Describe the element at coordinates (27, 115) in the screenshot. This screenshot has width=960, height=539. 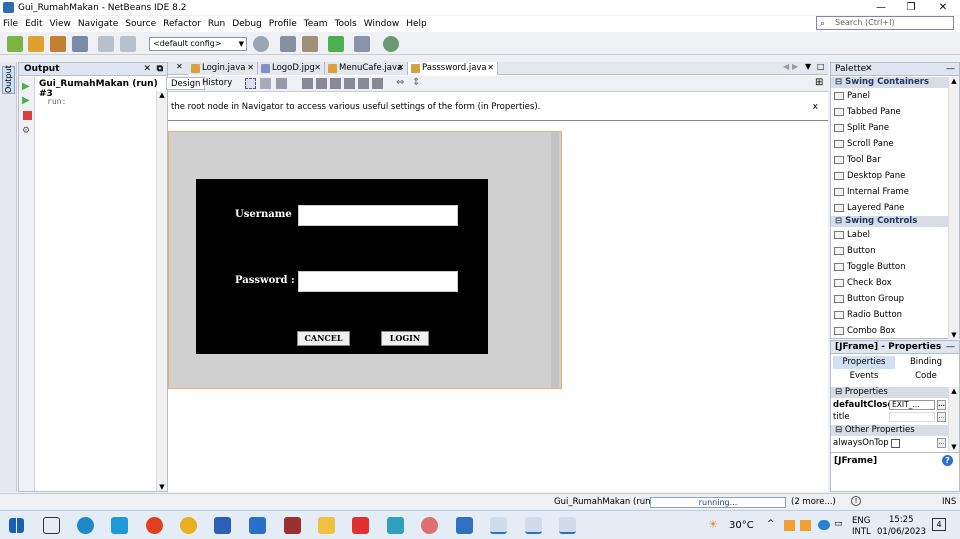
I see `stop-icon` at that location.